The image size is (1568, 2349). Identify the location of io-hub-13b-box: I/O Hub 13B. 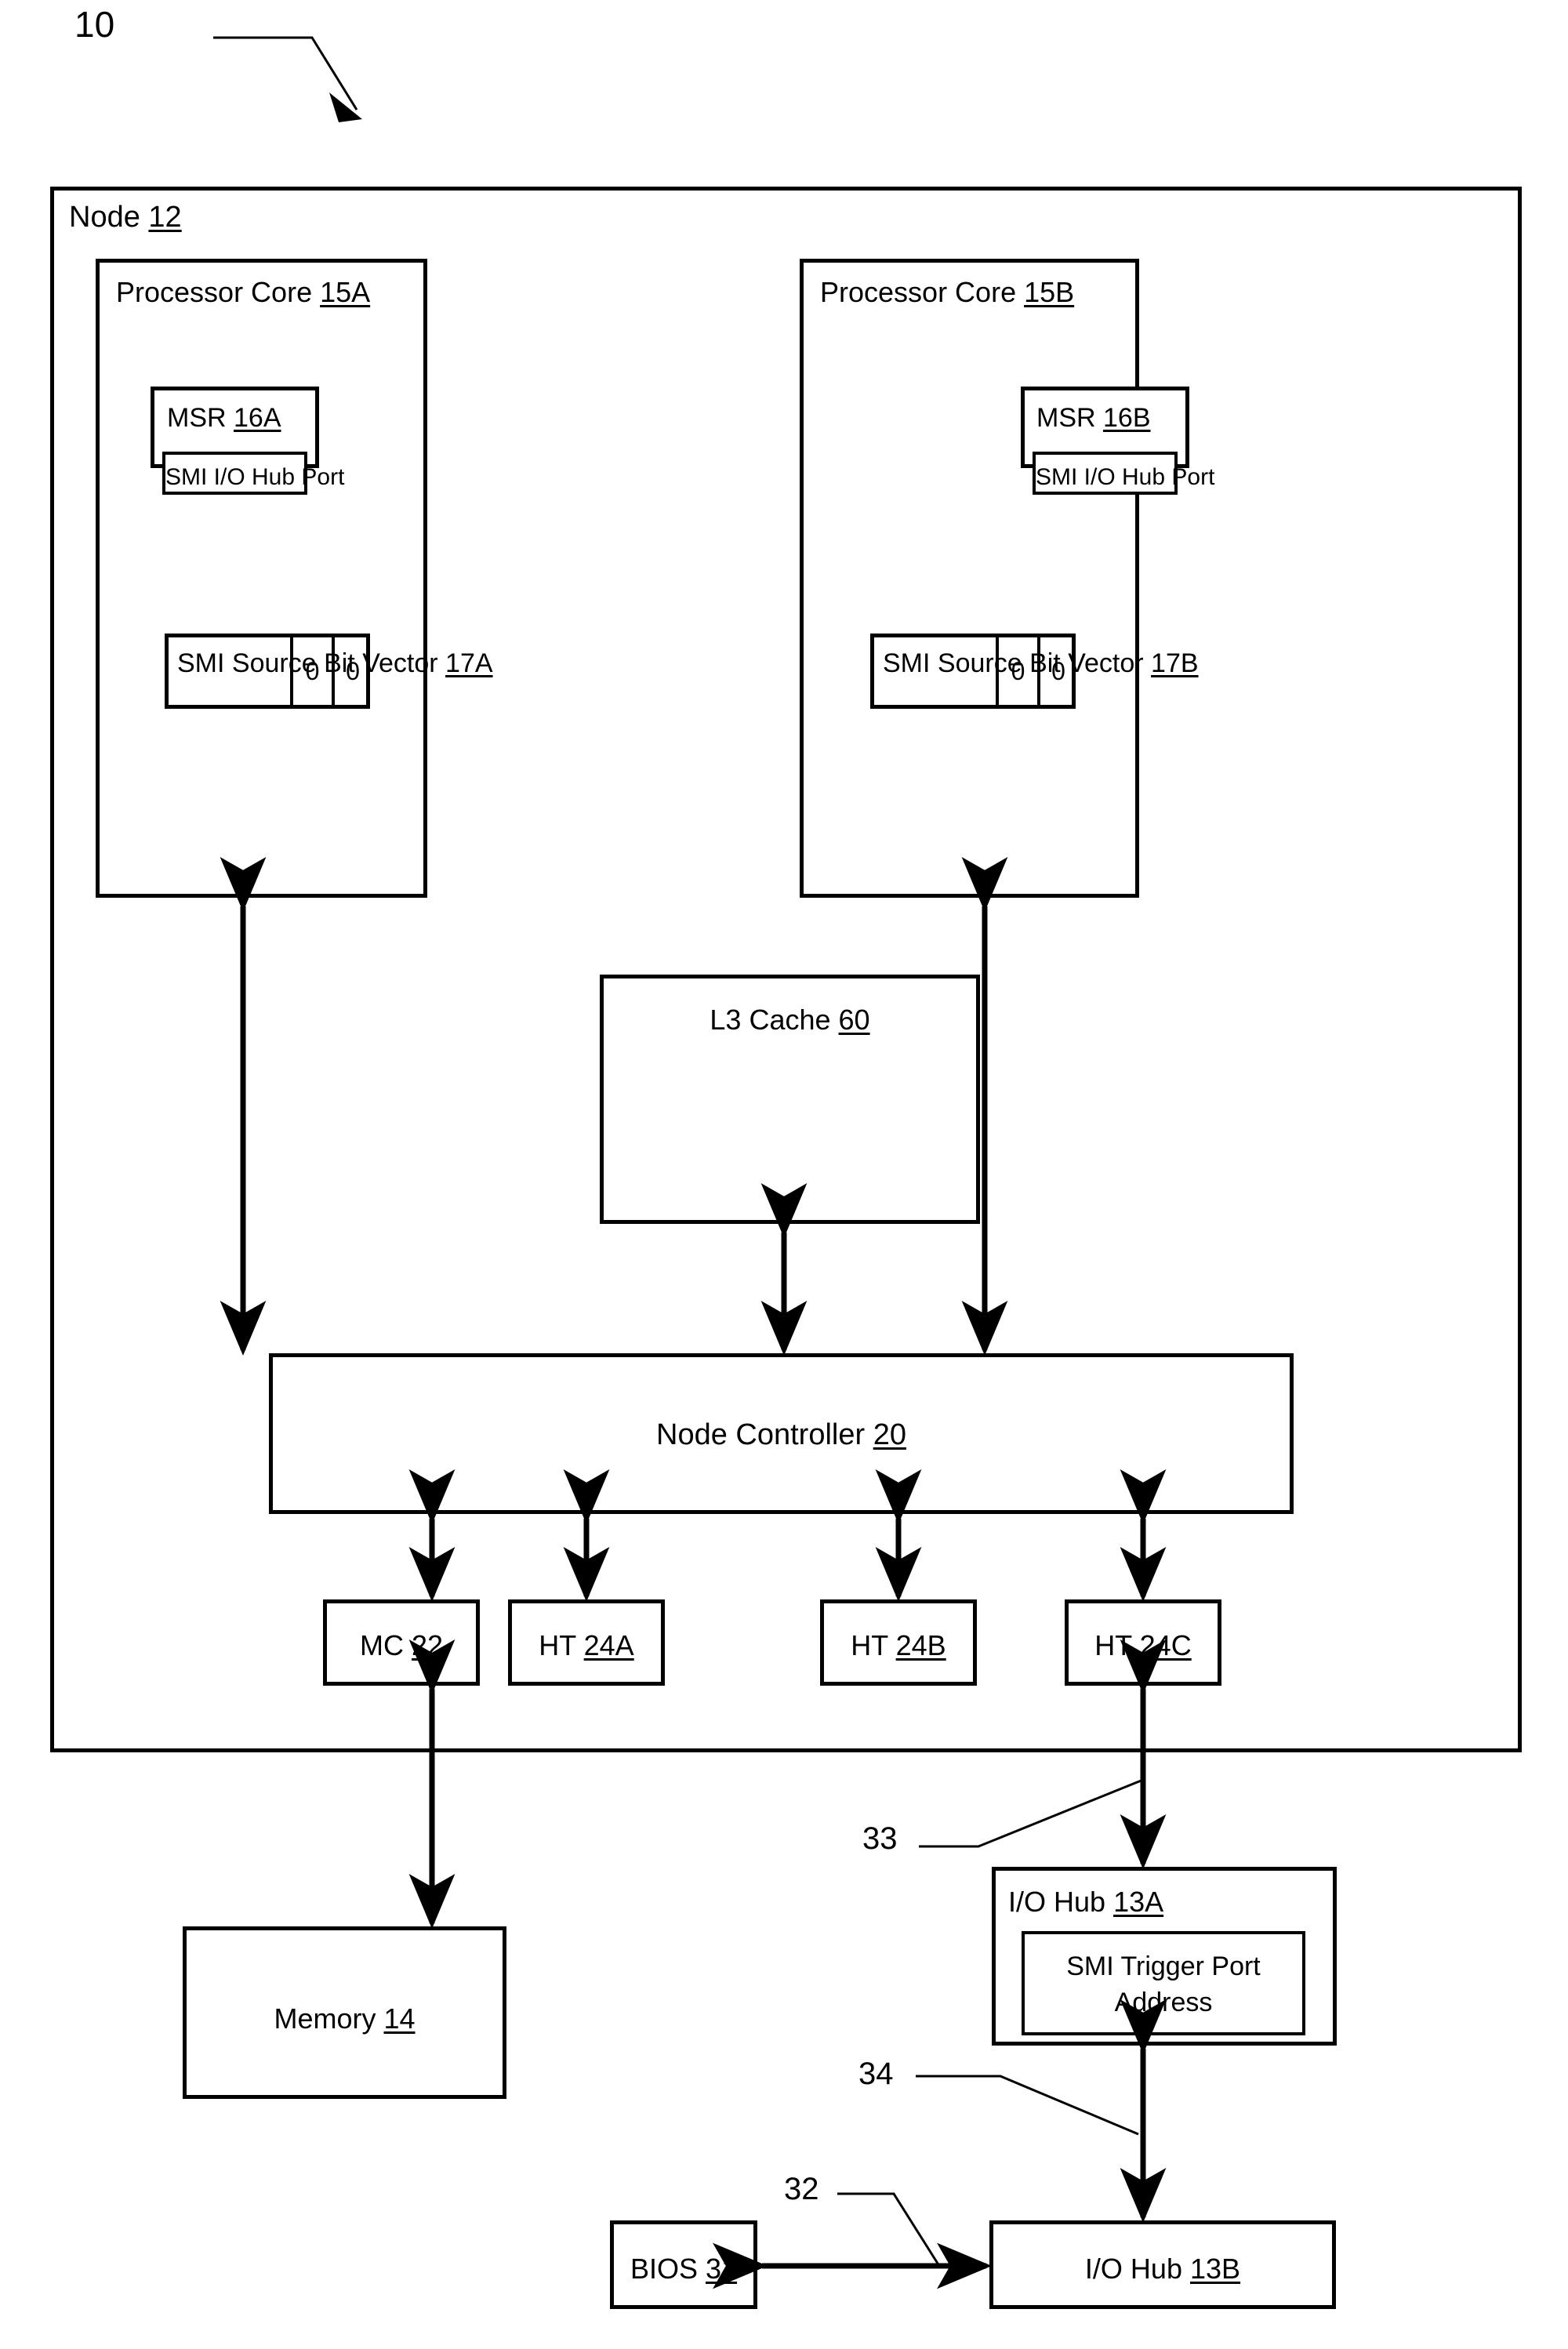
(1162, 2264).